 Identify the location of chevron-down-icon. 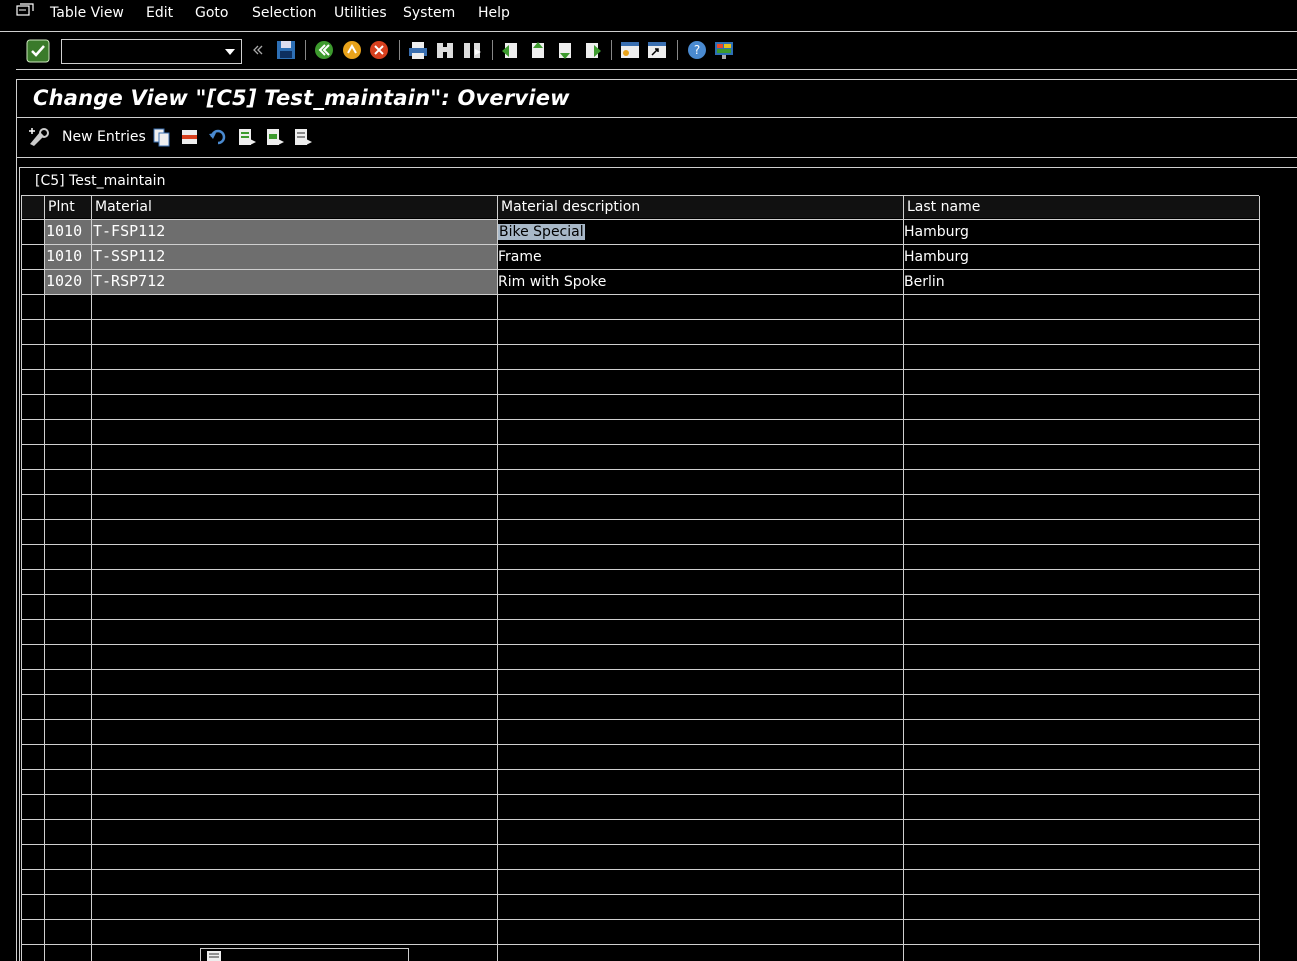
(230, 52).